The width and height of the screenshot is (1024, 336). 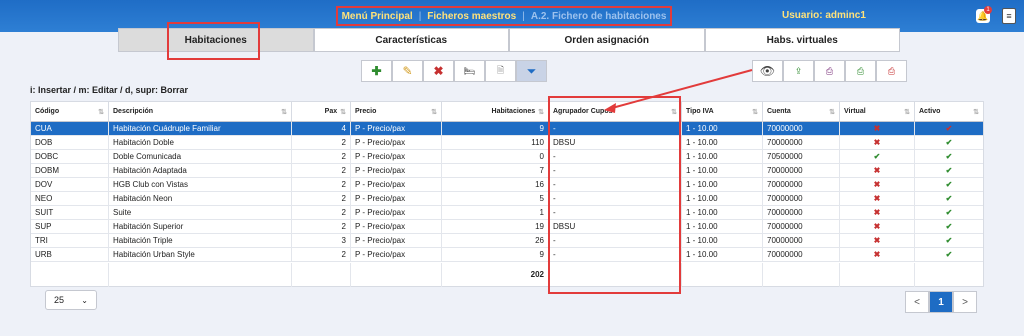 What do you see at coordinates (411, 40) in the screenshot?
I see `tab-caracteristicas: Características` at bounding box center [411, 40].